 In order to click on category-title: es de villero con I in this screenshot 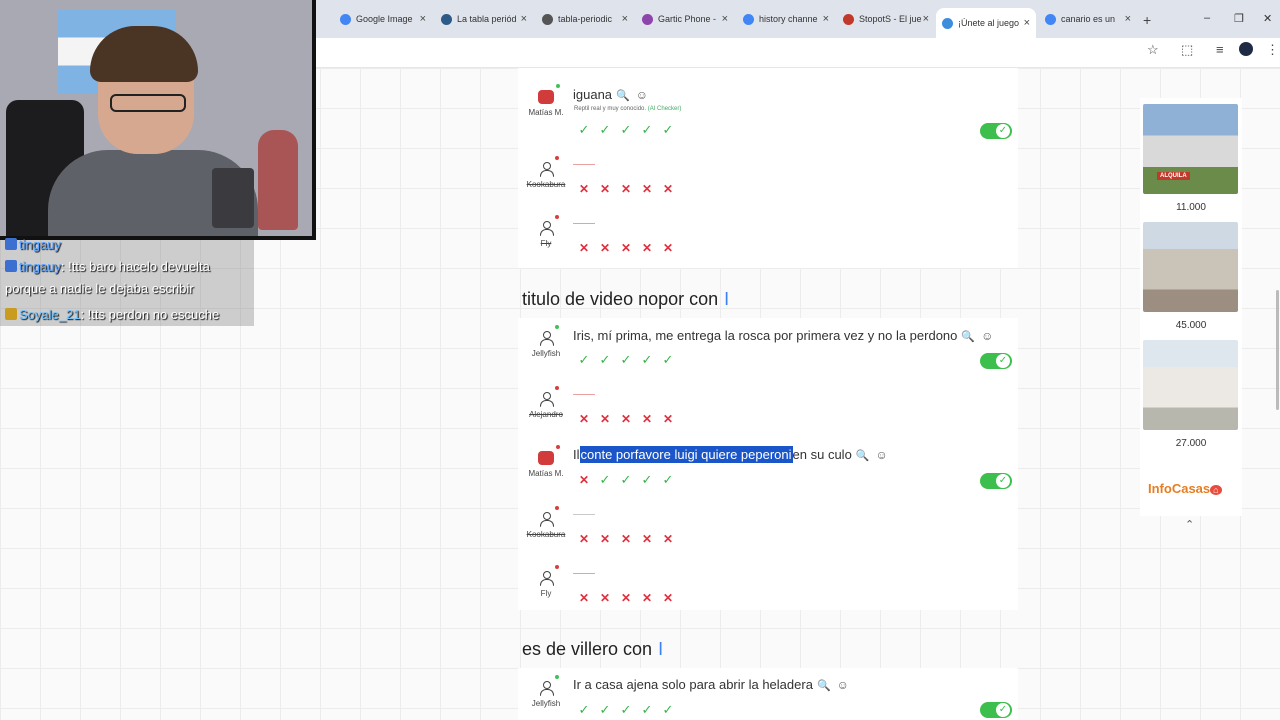, I will do `click(593, 649)`.